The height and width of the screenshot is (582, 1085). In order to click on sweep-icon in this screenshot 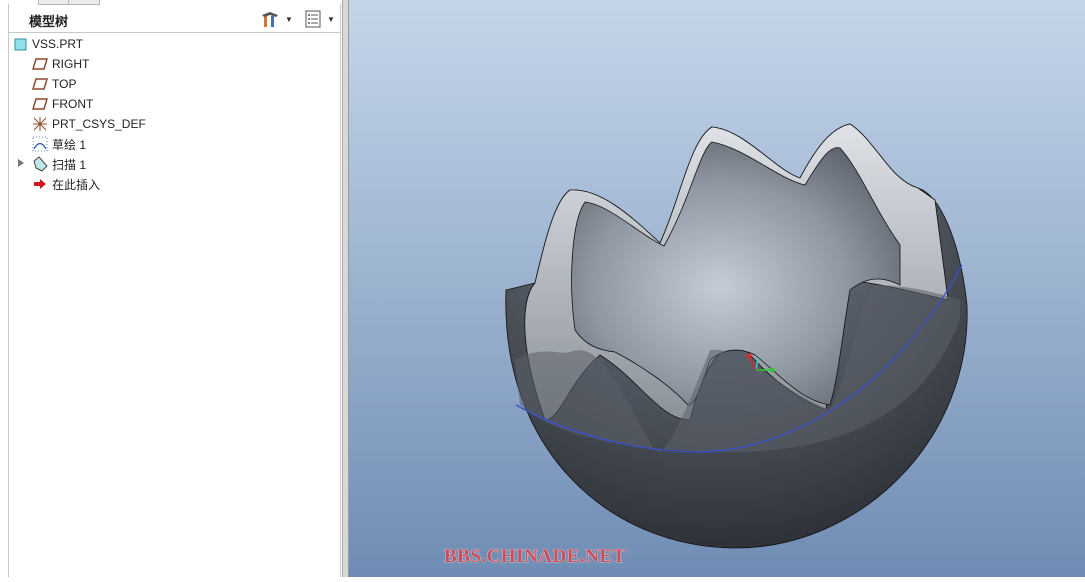, I will do `click(40, 164)`.